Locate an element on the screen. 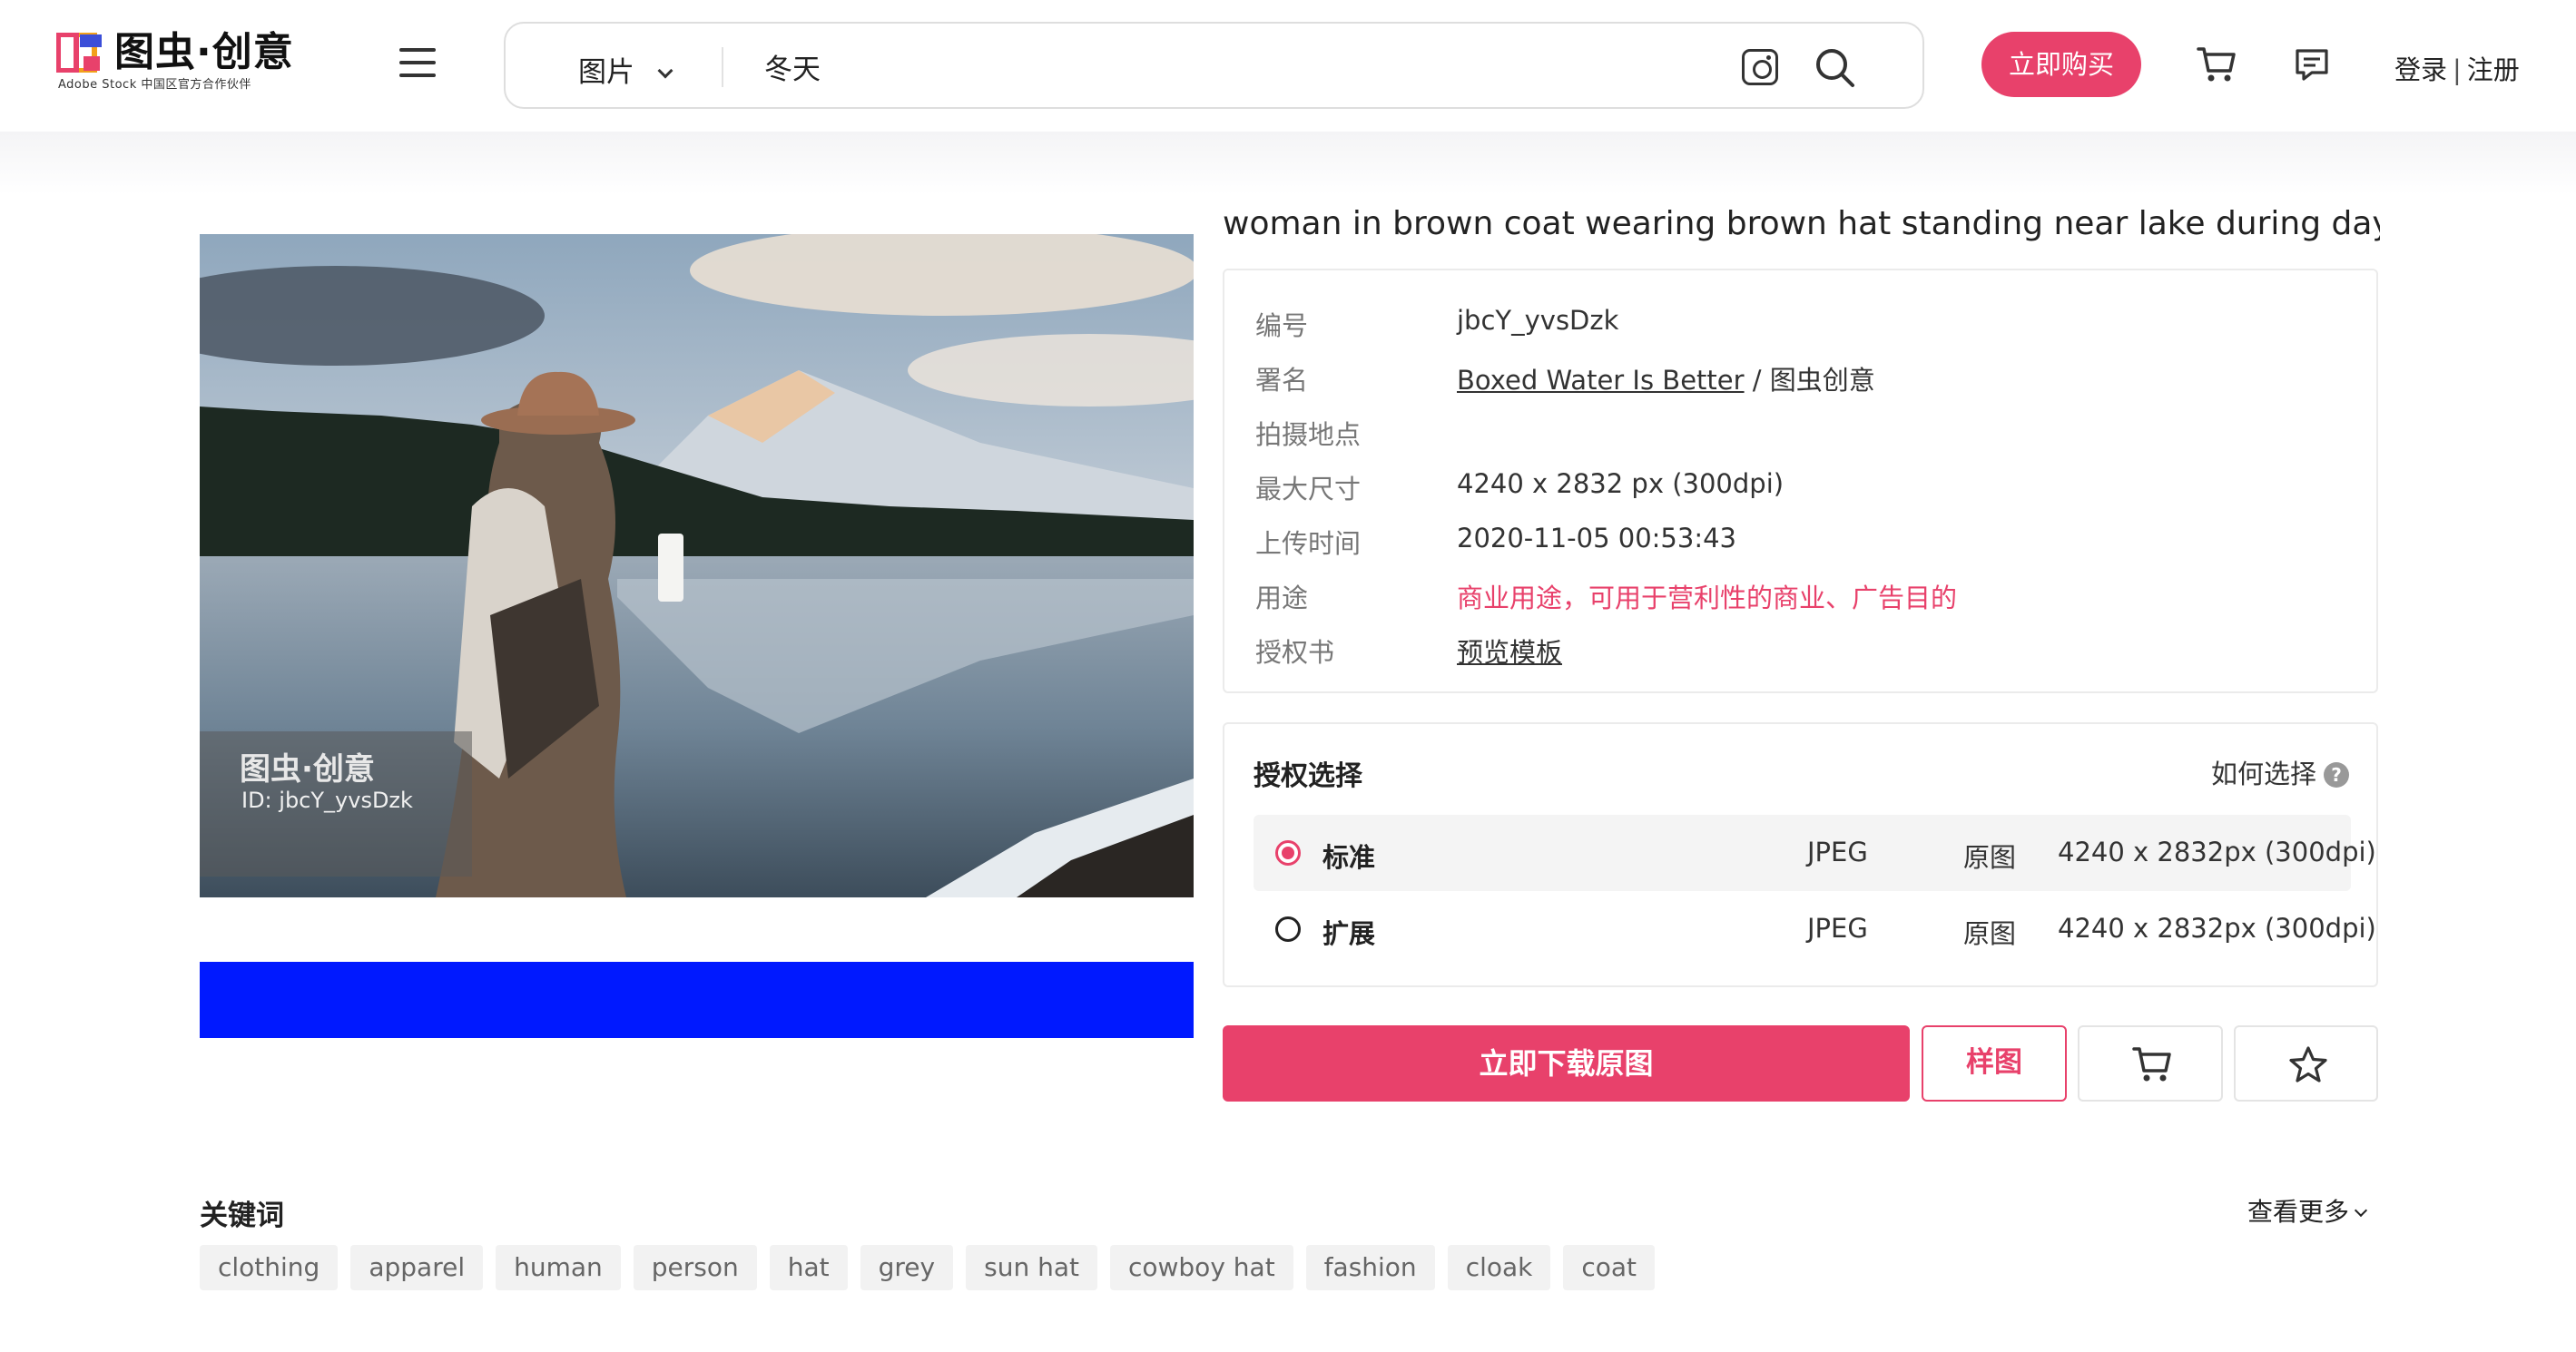 The height and width of the screenshot is (1352, 2576). search-bar: 图片 is located at coordinates (1214, 65).